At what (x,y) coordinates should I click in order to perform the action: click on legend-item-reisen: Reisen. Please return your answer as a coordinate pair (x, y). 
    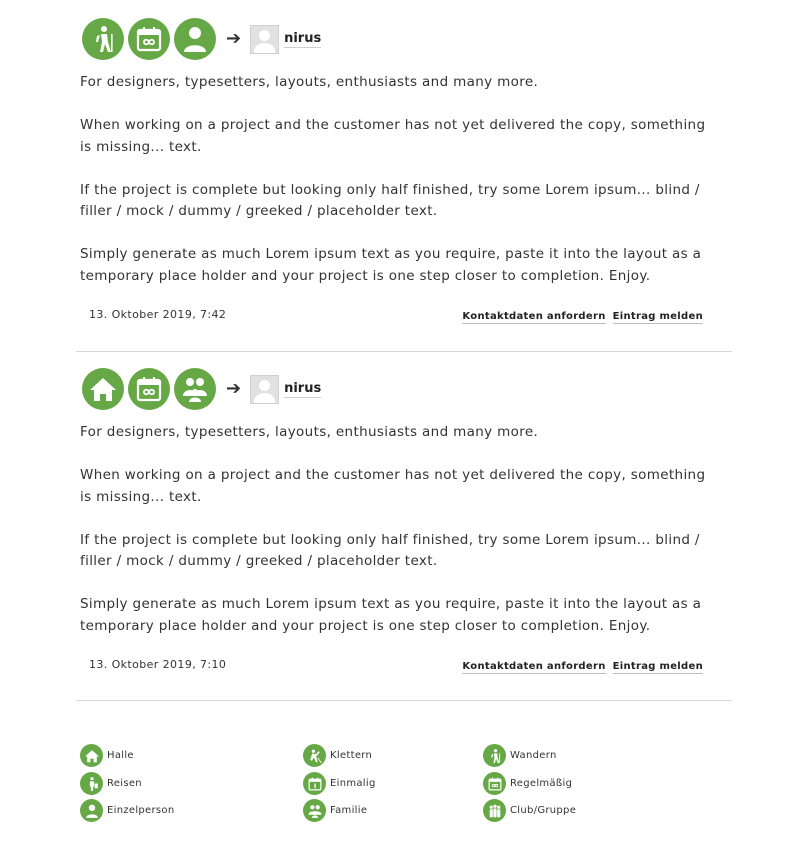
    Looking at the image, I should click on (111, 783).